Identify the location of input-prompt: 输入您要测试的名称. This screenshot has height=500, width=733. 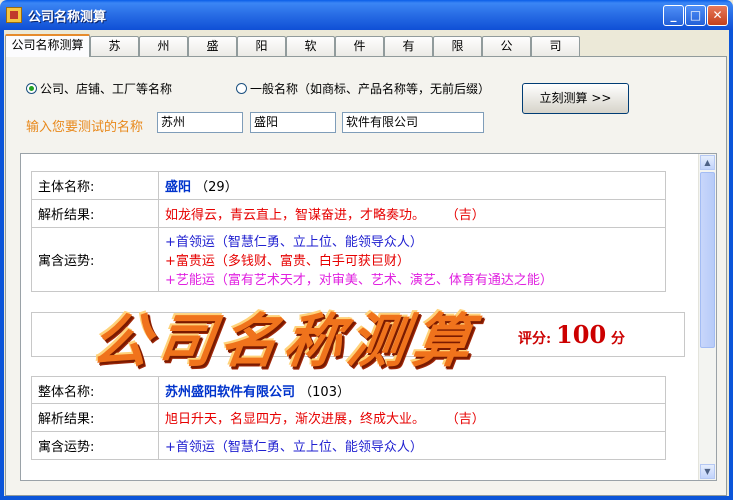
(85, 127).